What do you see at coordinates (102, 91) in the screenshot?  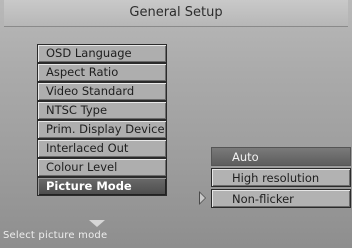 I see `menu-item-video-standard: Video Standard` at bounding box center [102, 91].